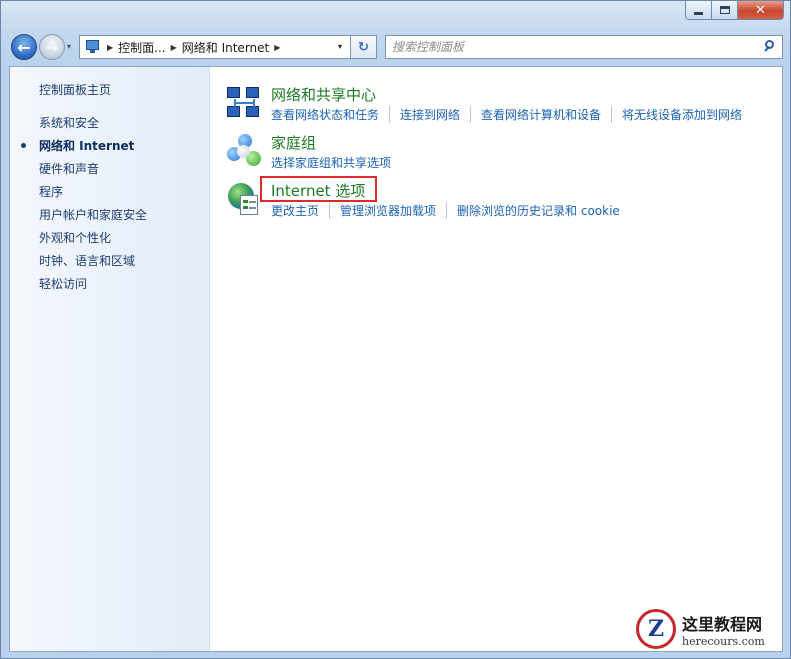 The height and width of the screenshot is (659, 791). Describe the element at coordinates (244, 151) in the screenshot. I see `homegroup-icon` at that location.